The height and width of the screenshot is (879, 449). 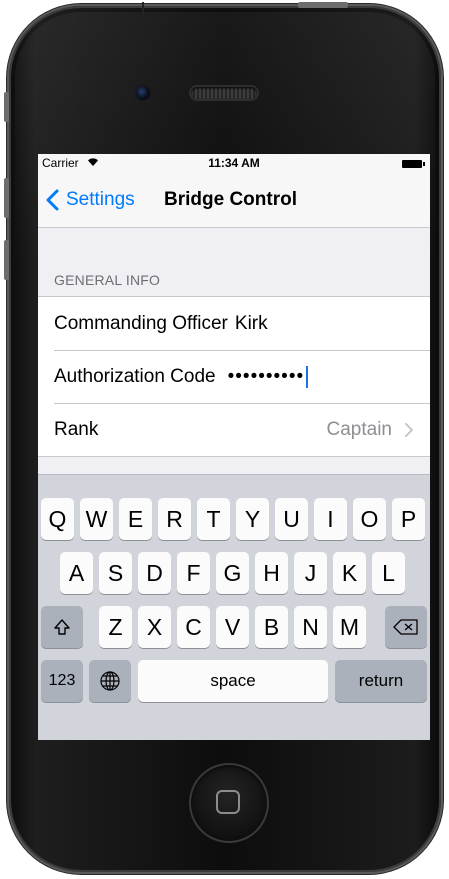 What do you see at coordinates (76, 573) in the screenshot?
I see `key-a: A` at bounding box center [76, 573].